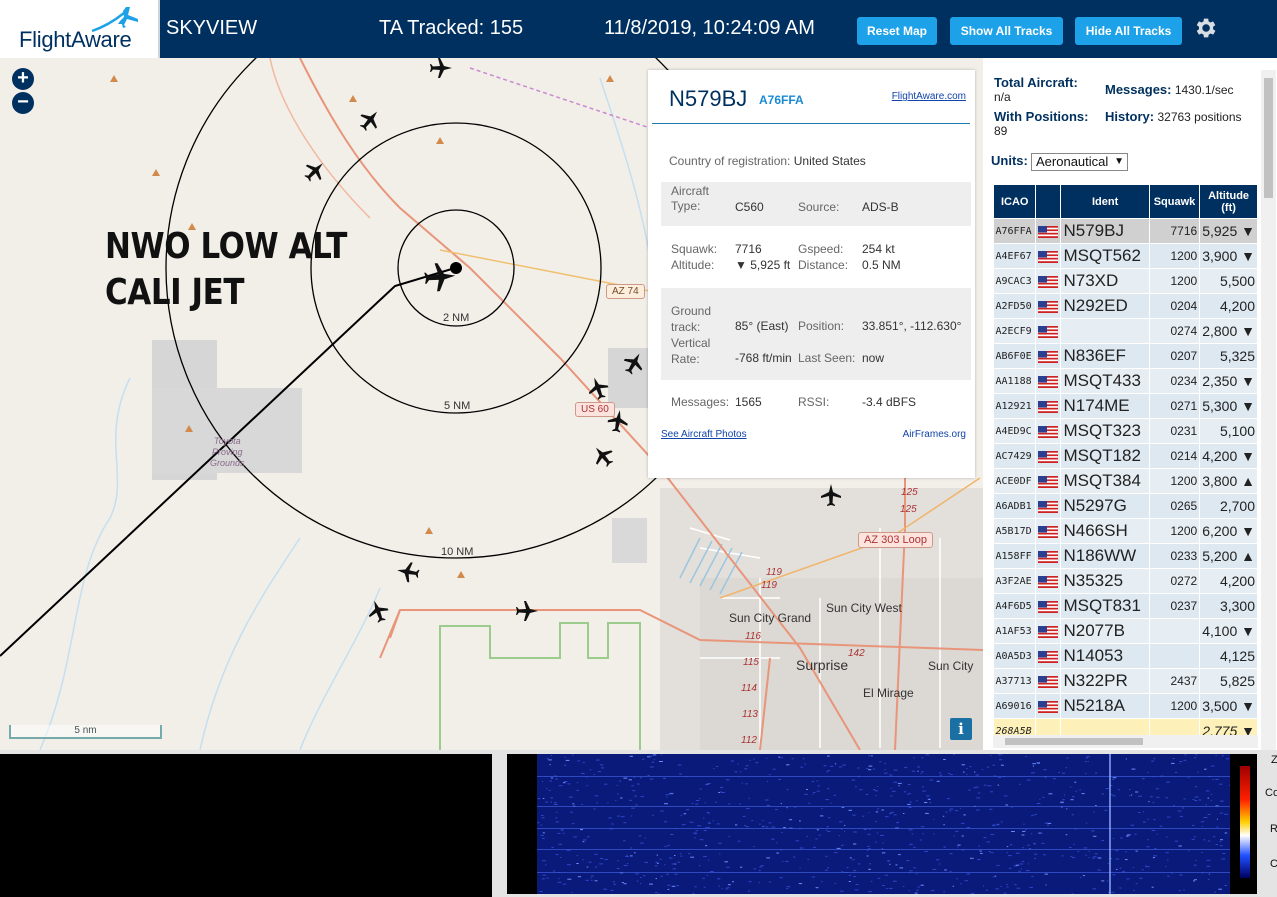  I want to click on table-row: A0A5D3 N14053 4,125, so click(1125, 656).